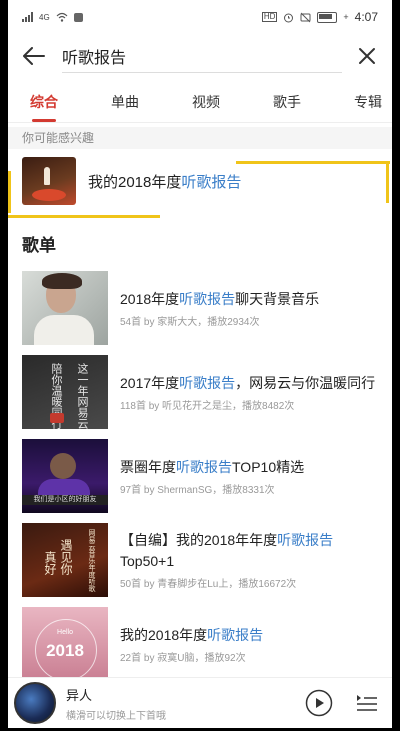  I want to click on playlist-title: 2018年度听歌报告聊天背景音乐, so click(220, 298).